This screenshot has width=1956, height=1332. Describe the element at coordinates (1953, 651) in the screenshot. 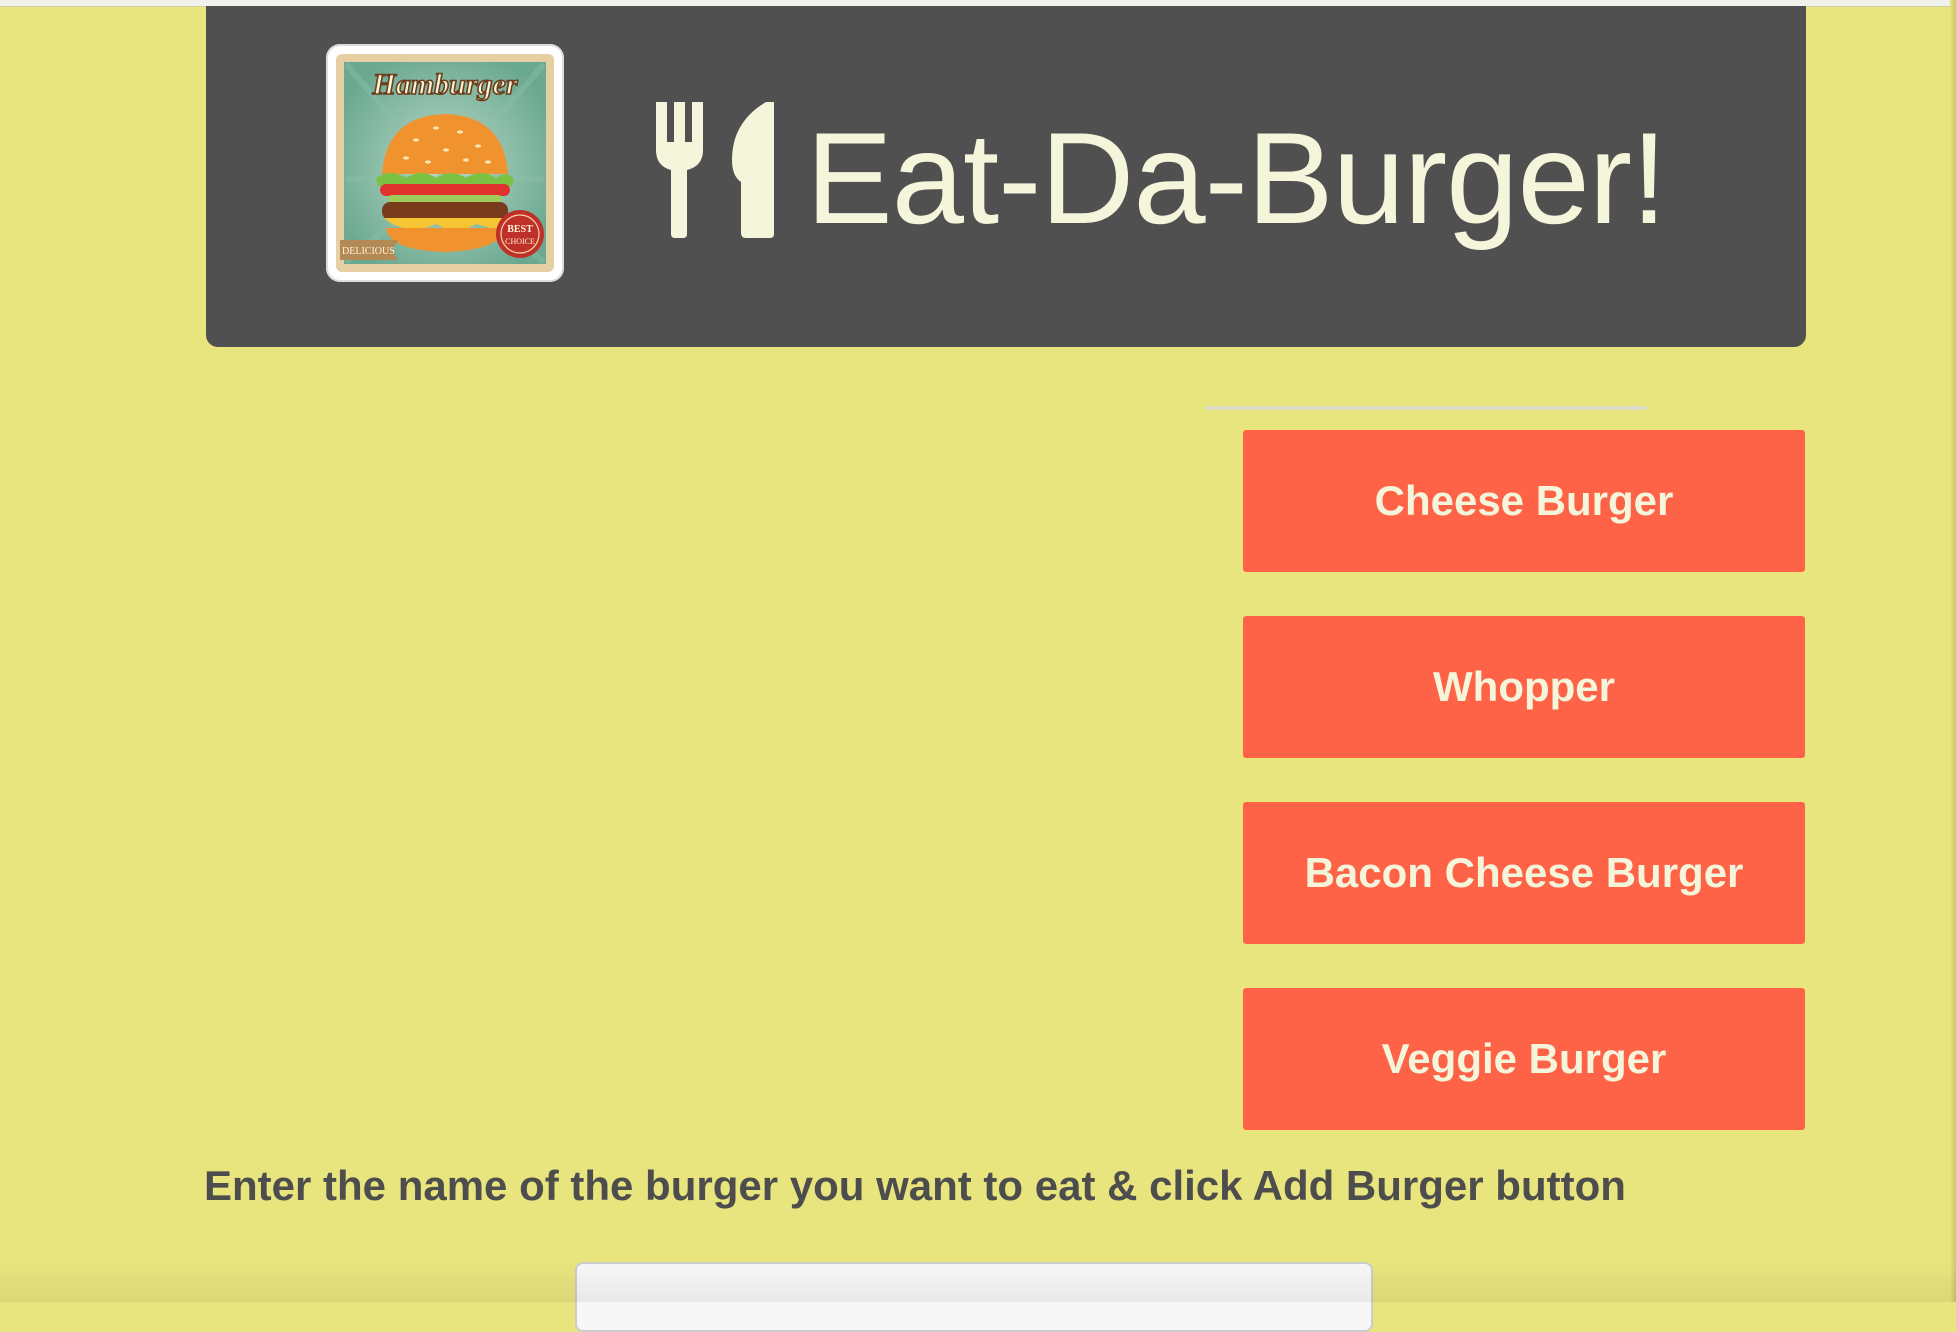

I see `page-scroll-edge` at that location.